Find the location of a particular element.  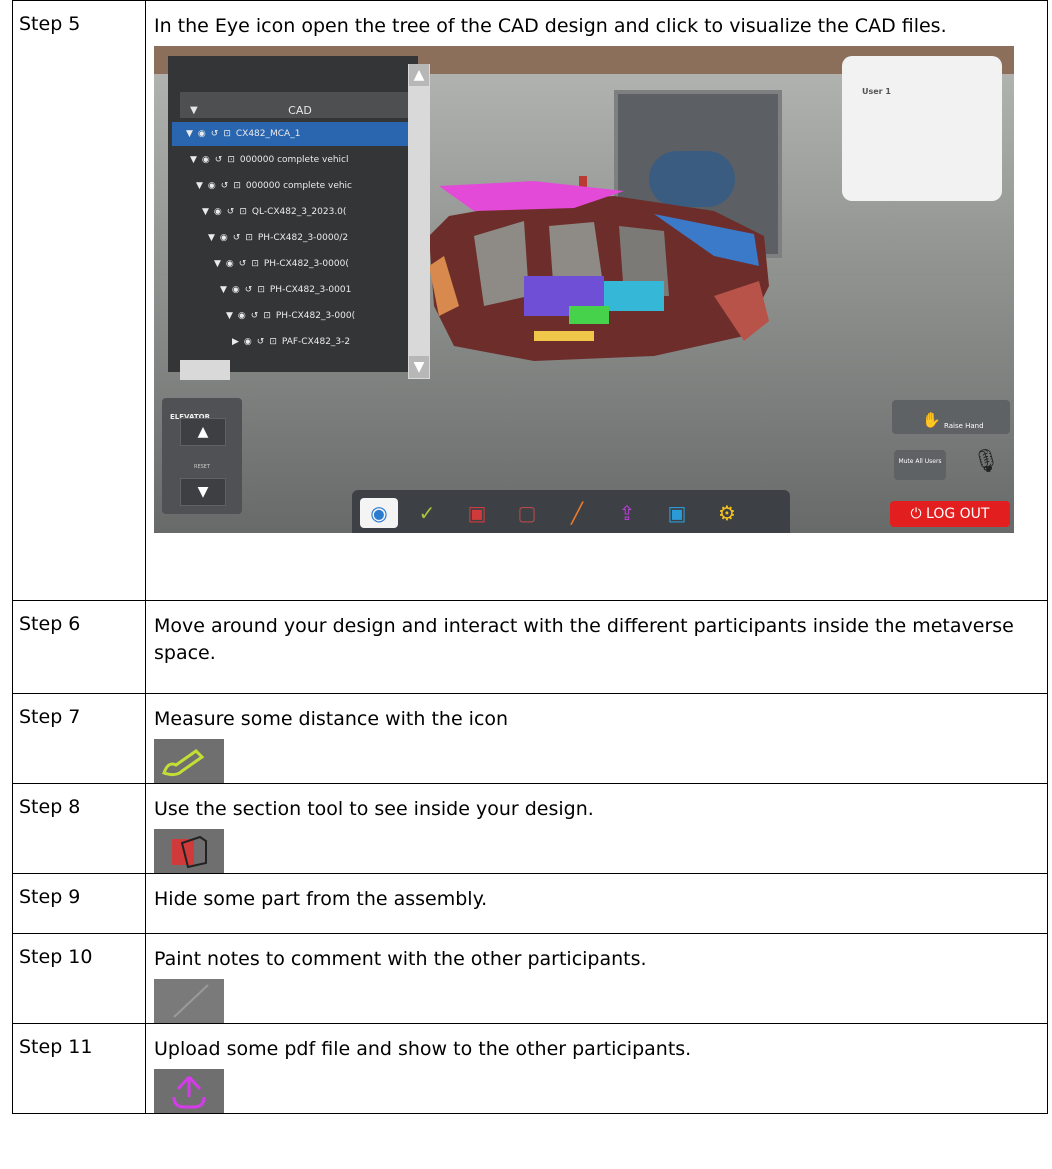

section-cube-icon: ▣ is located at coordinates (477, 513).